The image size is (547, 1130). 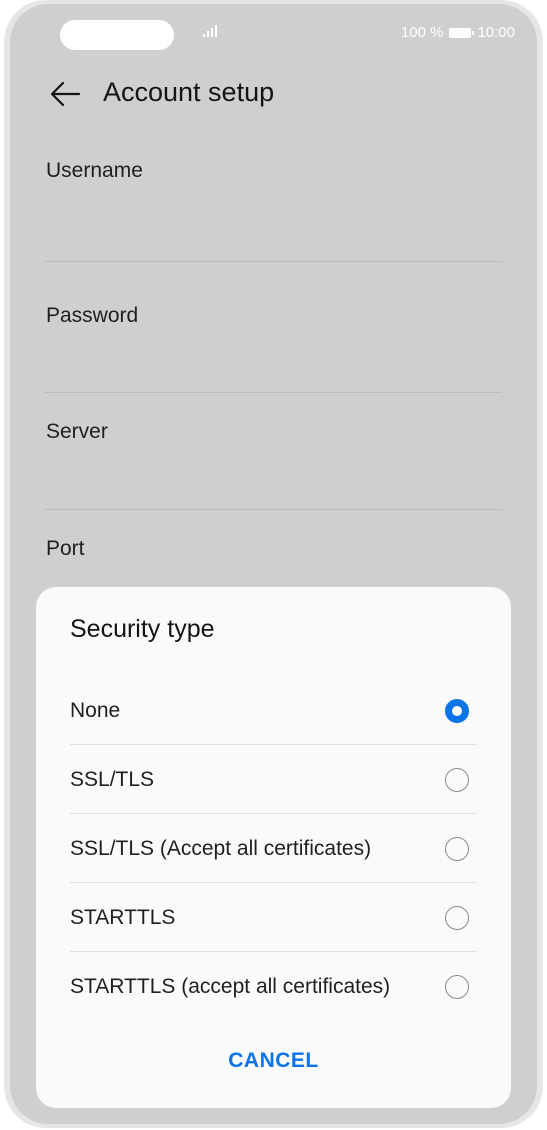 What do you see at coordinates (95, 710) in the screenshot?
I see `option-label: None` at bounding box center [95, 710].